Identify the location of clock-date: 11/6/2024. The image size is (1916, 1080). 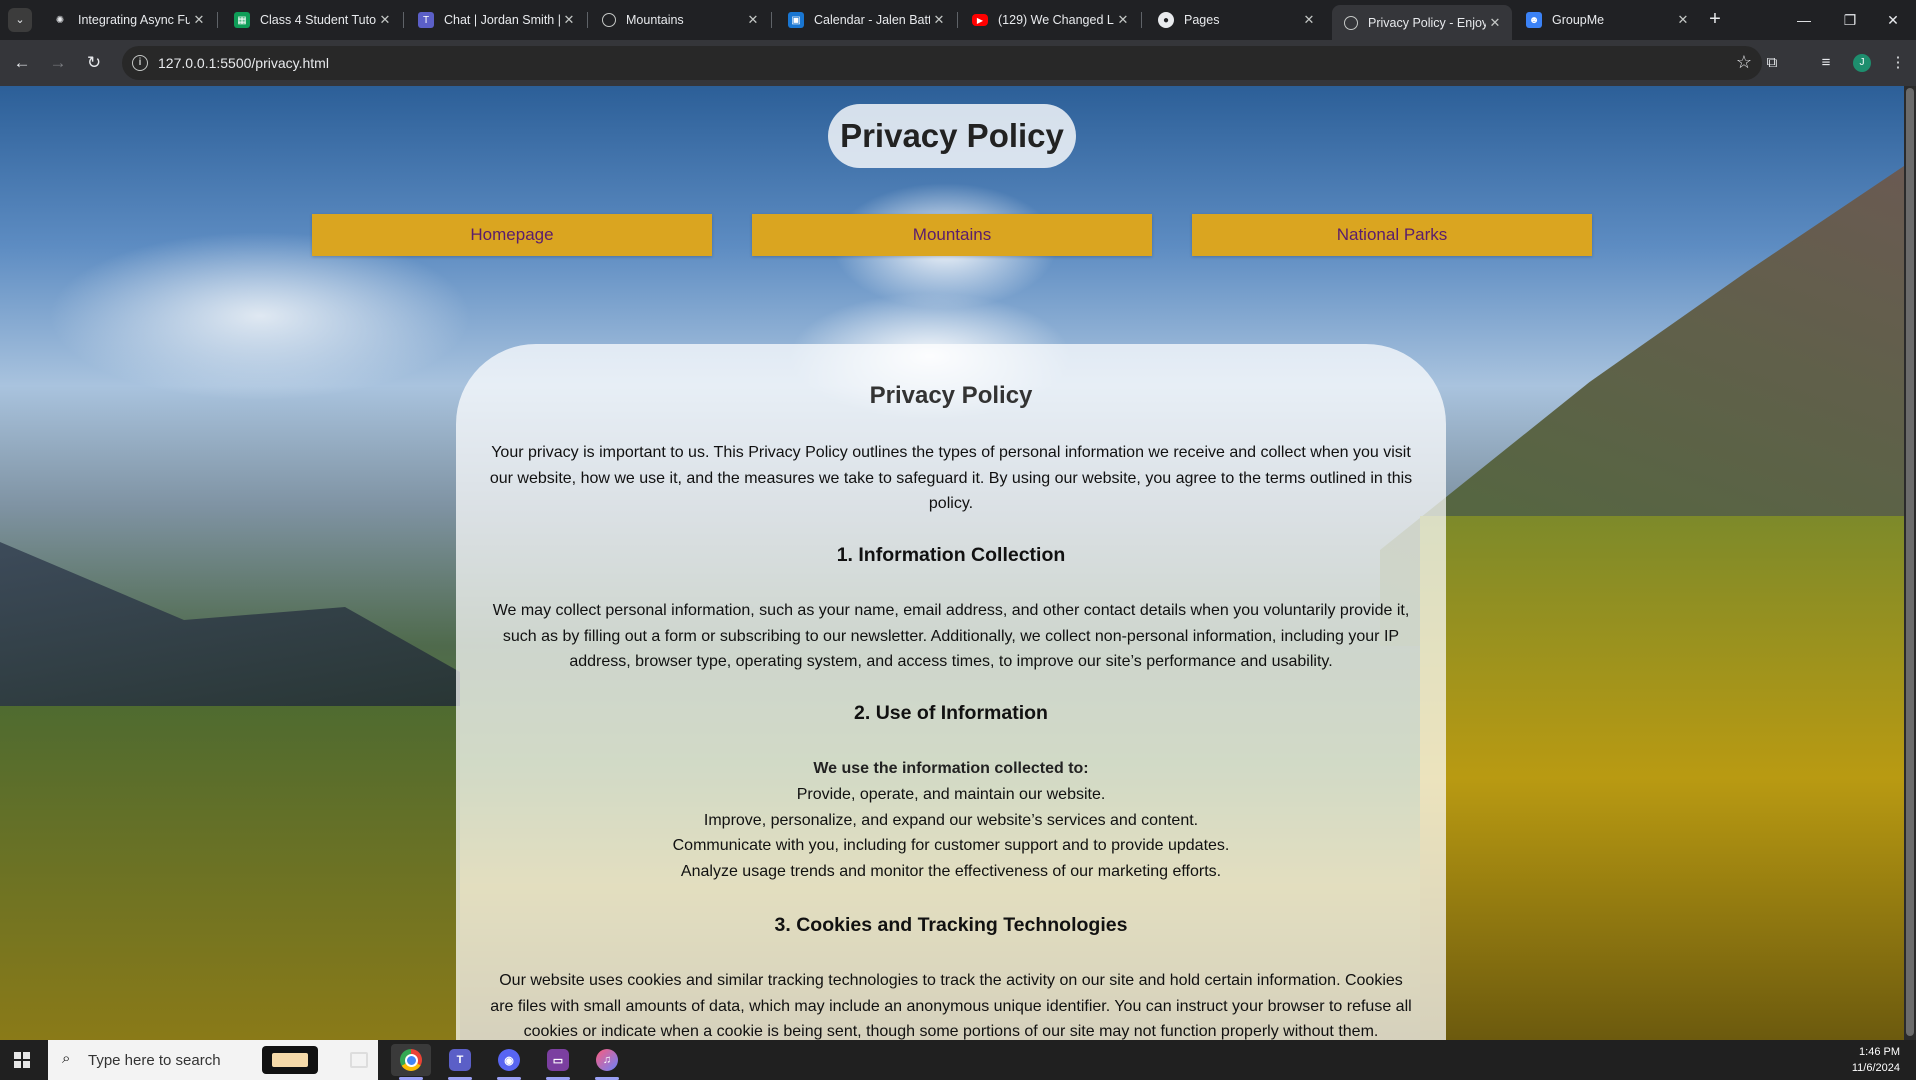
(1875, 1068).